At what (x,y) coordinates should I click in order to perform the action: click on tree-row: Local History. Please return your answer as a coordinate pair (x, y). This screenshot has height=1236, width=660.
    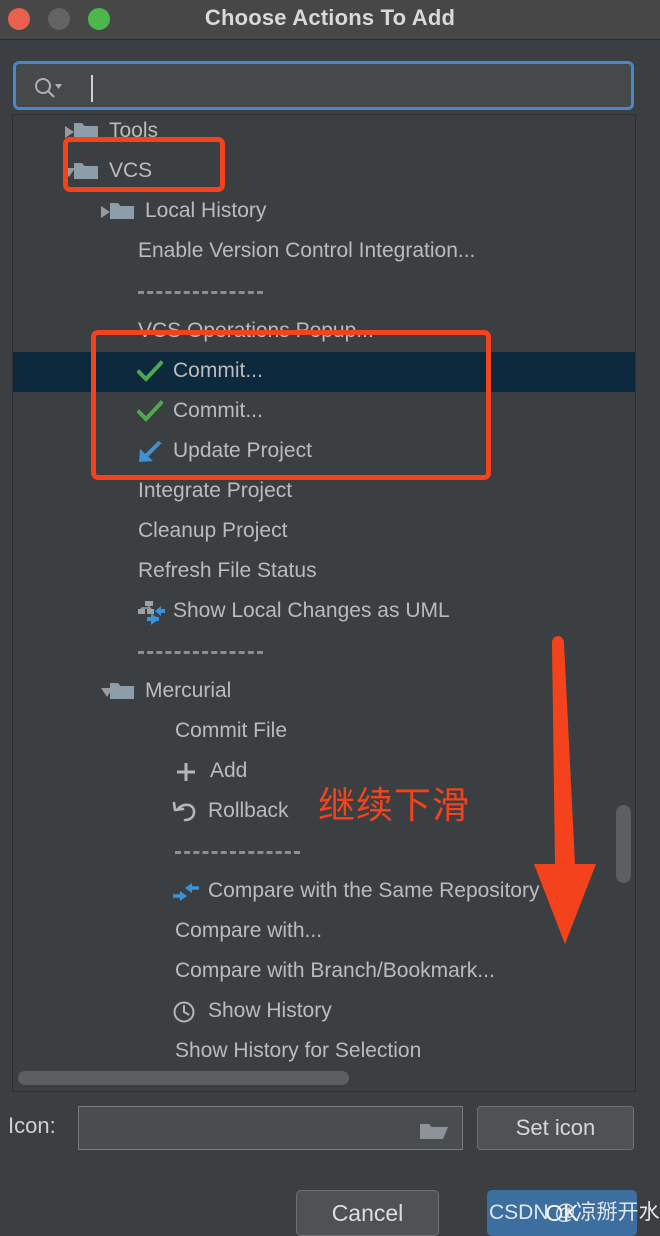
    Looking at the image, I should click on (324, 212).